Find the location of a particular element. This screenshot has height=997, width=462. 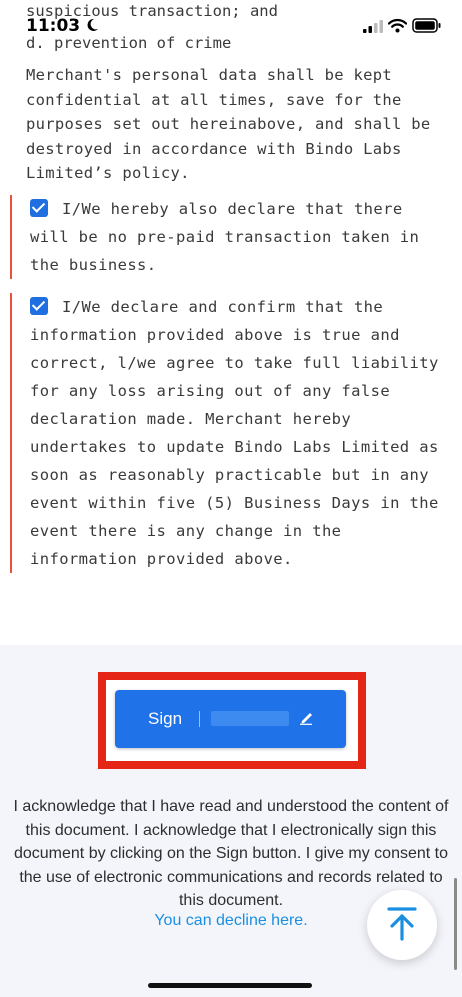

scroll-to-top-button is located at coordinates (402, 925).